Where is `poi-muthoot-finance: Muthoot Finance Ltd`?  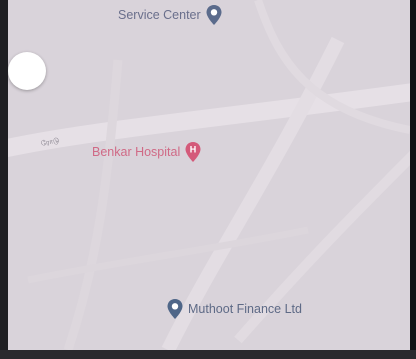 poi-muthoot-finance: Muthoot Finance Ltd is located at coordinates (234, 309).